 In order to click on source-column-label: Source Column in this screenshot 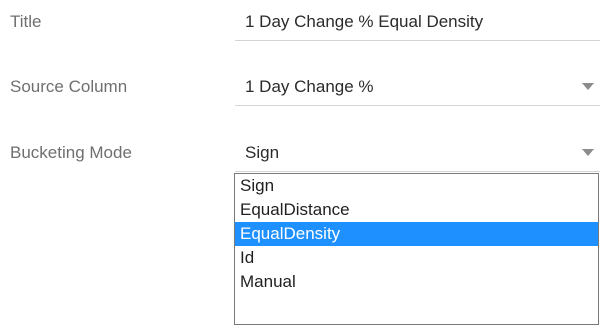, I will do `click(69, 86)`.